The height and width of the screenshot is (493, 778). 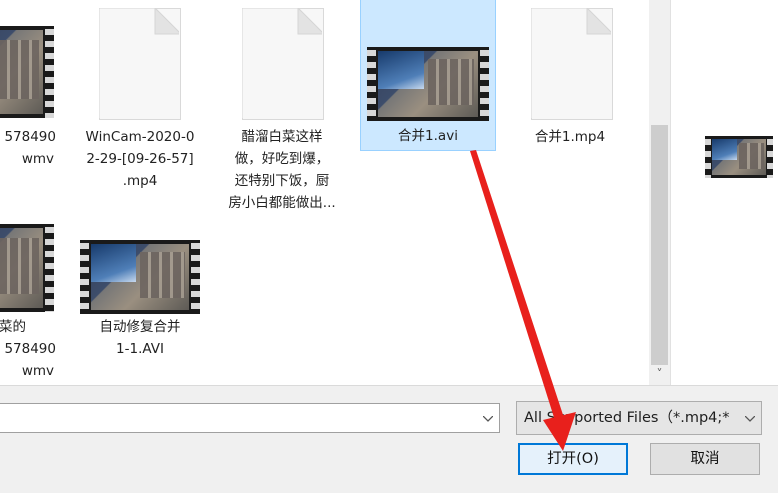 I want to click on file-type-select: All Supported Files（*.mp4;*, so click(x=639, y=418).